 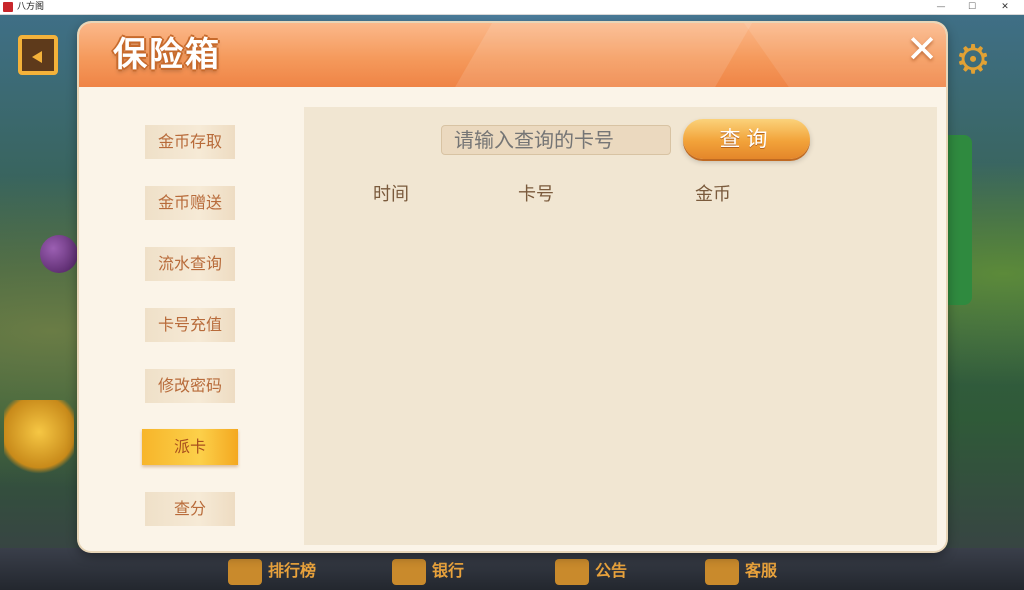 I want to click on bank-icon, so click(x=409, y=571).